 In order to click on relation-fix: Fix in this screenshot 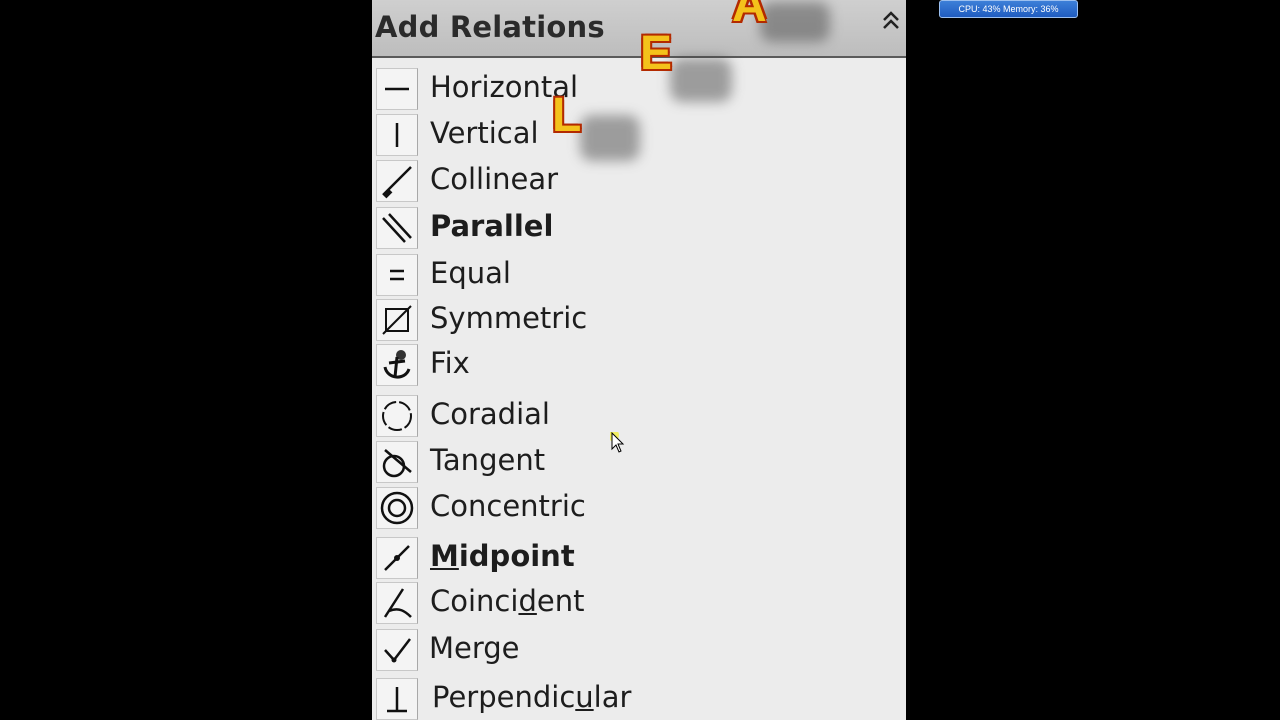, I will do `click(639, 364)`.